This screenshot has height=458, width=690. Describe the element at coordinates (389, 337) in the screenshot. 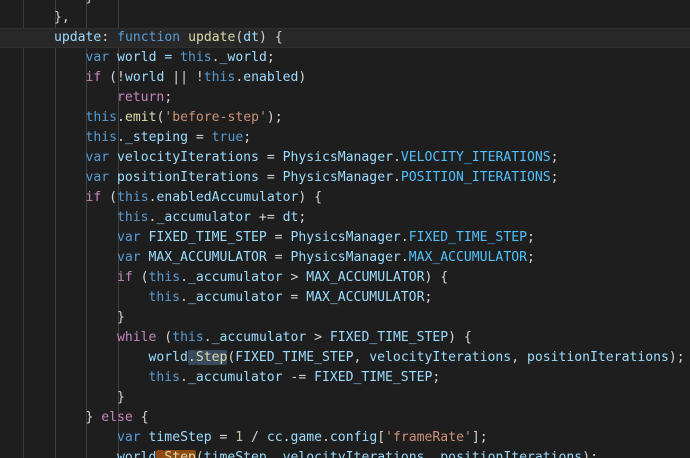

I see `code-token: FIXED_TIME_STEP` at that location.